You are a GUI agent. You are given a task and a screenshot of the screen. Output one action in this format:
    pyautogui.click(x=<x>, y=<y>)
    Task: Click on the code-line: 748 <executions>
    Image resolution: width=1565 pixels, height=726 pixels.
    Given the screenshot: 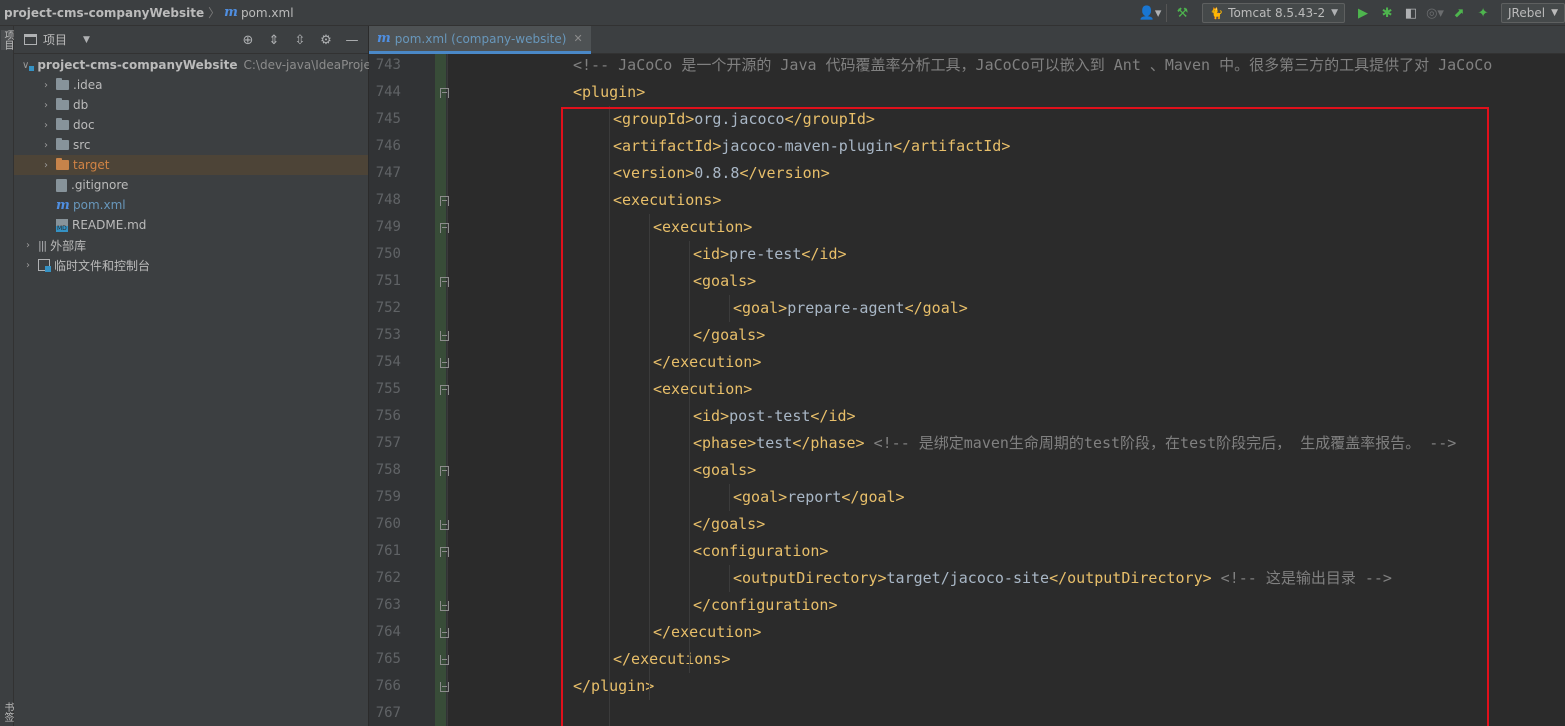 What is the action you would take?
    pyautogui.click(x=967, y=200)
    